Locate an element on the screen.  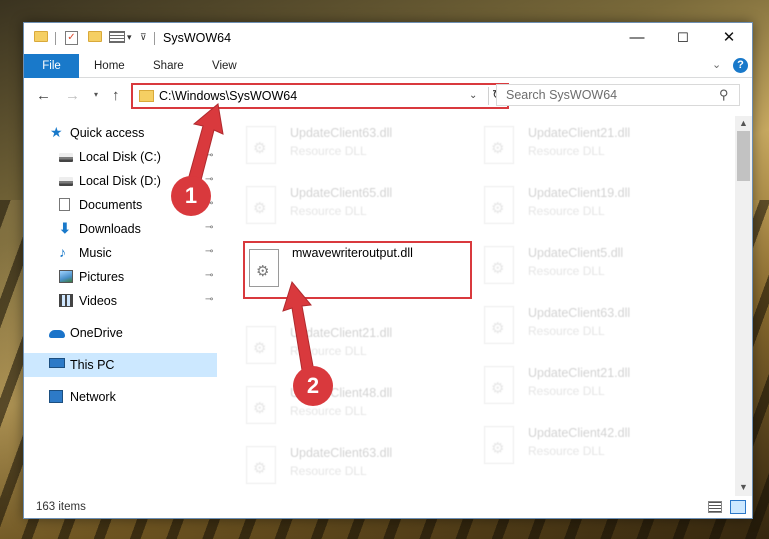
arrow-to-address-bar is located at coordinates (205, 144).